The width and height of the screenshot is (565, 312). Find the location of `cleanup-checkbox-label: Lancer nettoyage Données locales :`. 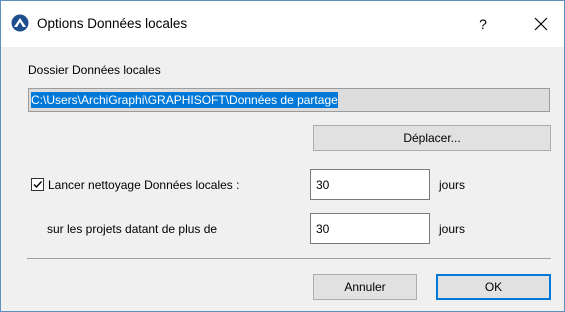

cleanup-checkbox-label: Lancer nettoyage Données locales : is located at coordinates (143, 185).